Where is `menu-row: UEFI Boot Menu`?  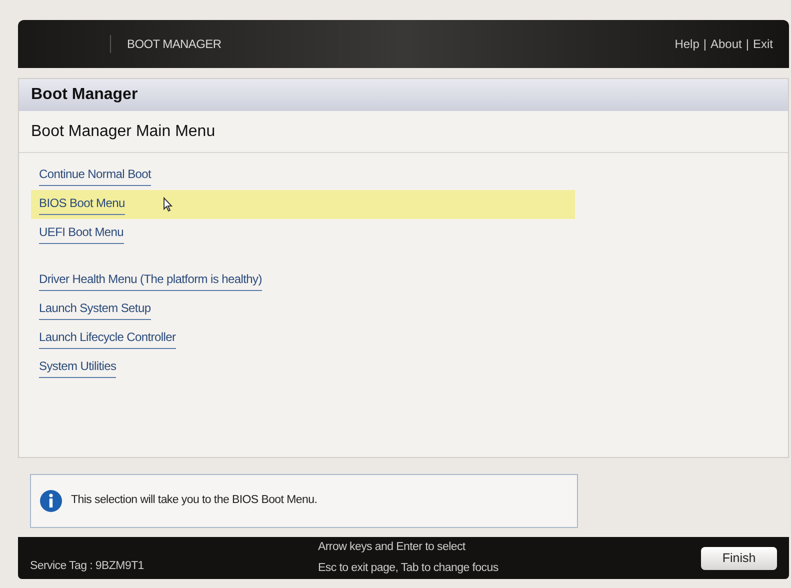 menu-row: UEFI Boot Menu is located at coordinates (303, 233).